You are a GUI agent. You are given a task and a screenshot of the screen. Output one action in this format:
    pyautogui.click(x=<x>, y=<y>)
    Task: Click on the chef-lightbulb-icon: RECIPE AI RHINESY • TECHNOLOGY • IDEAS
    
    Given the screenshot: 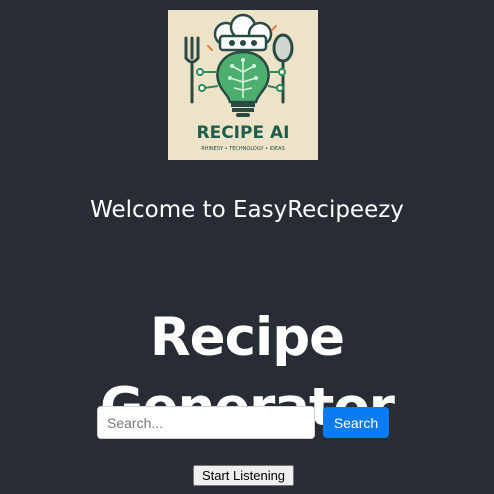 What is the action you would take?
    pyautogui.click(x=239, y=82)
    